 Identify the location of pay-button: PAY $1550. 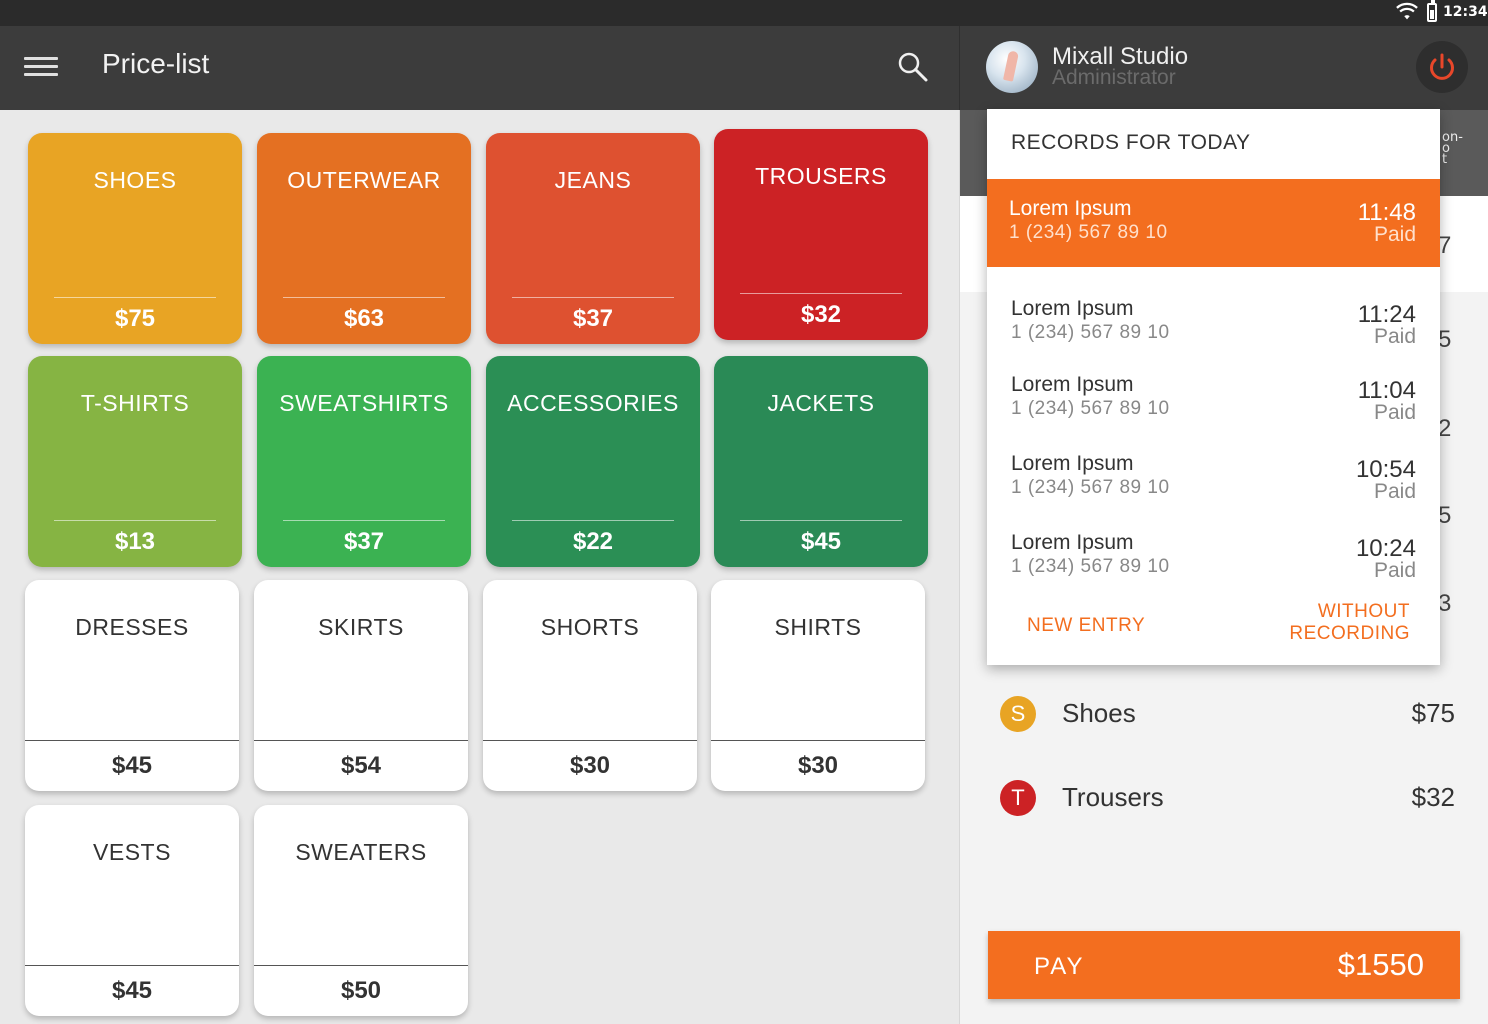
(1224, 965).